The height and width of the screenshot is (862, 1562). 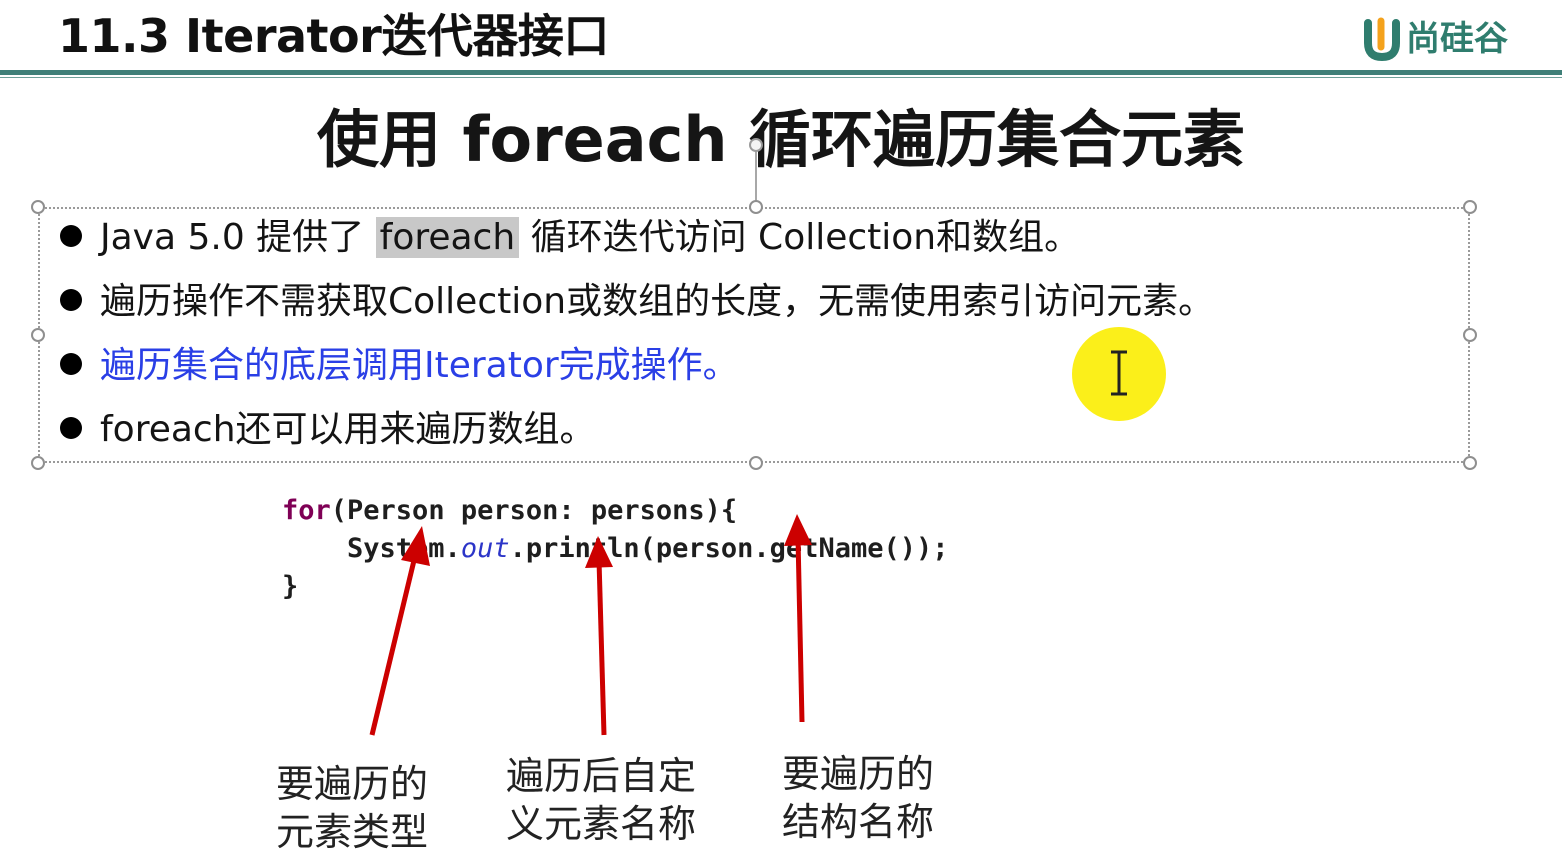 I want to click on resize-handle-bottom-right, so click(x=1470, y=463).